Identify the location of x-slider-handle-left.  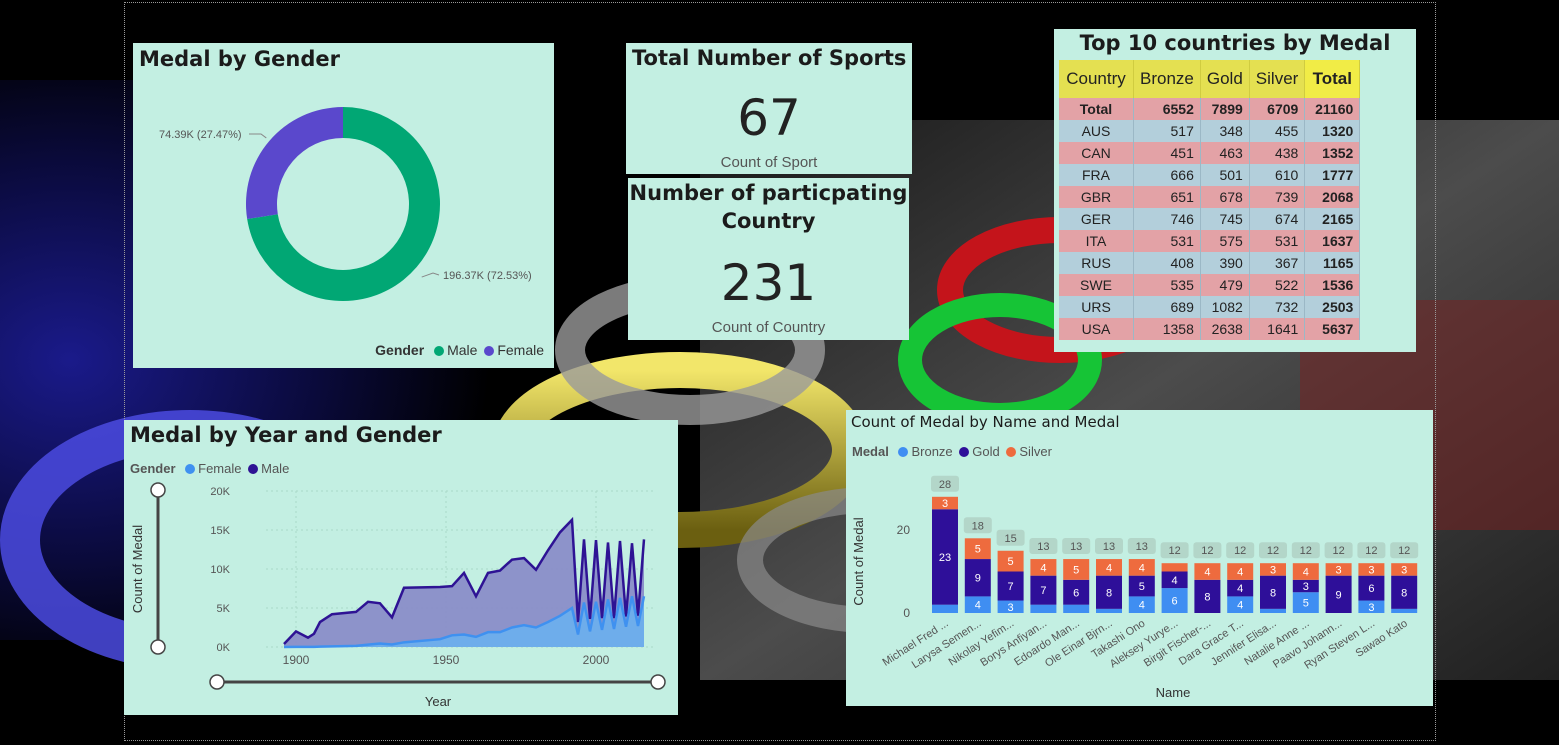
(217, 682).